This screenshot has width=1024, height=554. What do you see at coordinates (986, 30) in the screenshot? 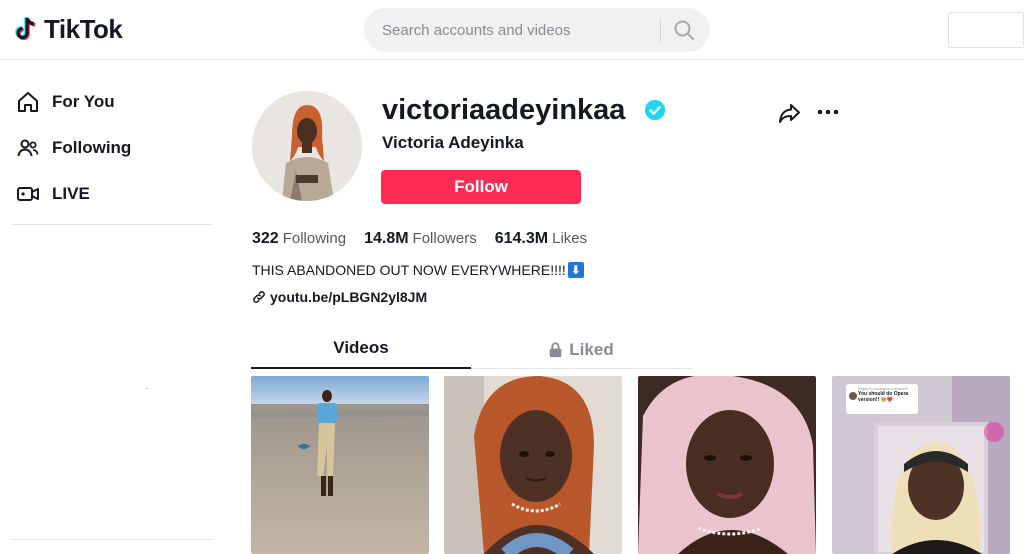
I see `header-action-box` at bounding box center [986, 30].